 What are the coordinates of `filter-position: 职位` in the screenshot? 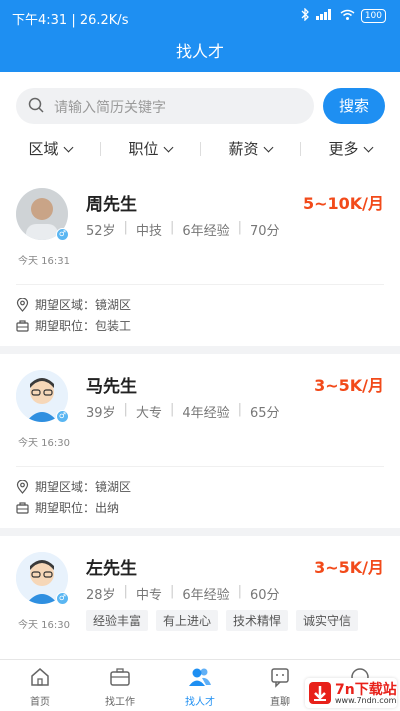 It's located at (150, 149).